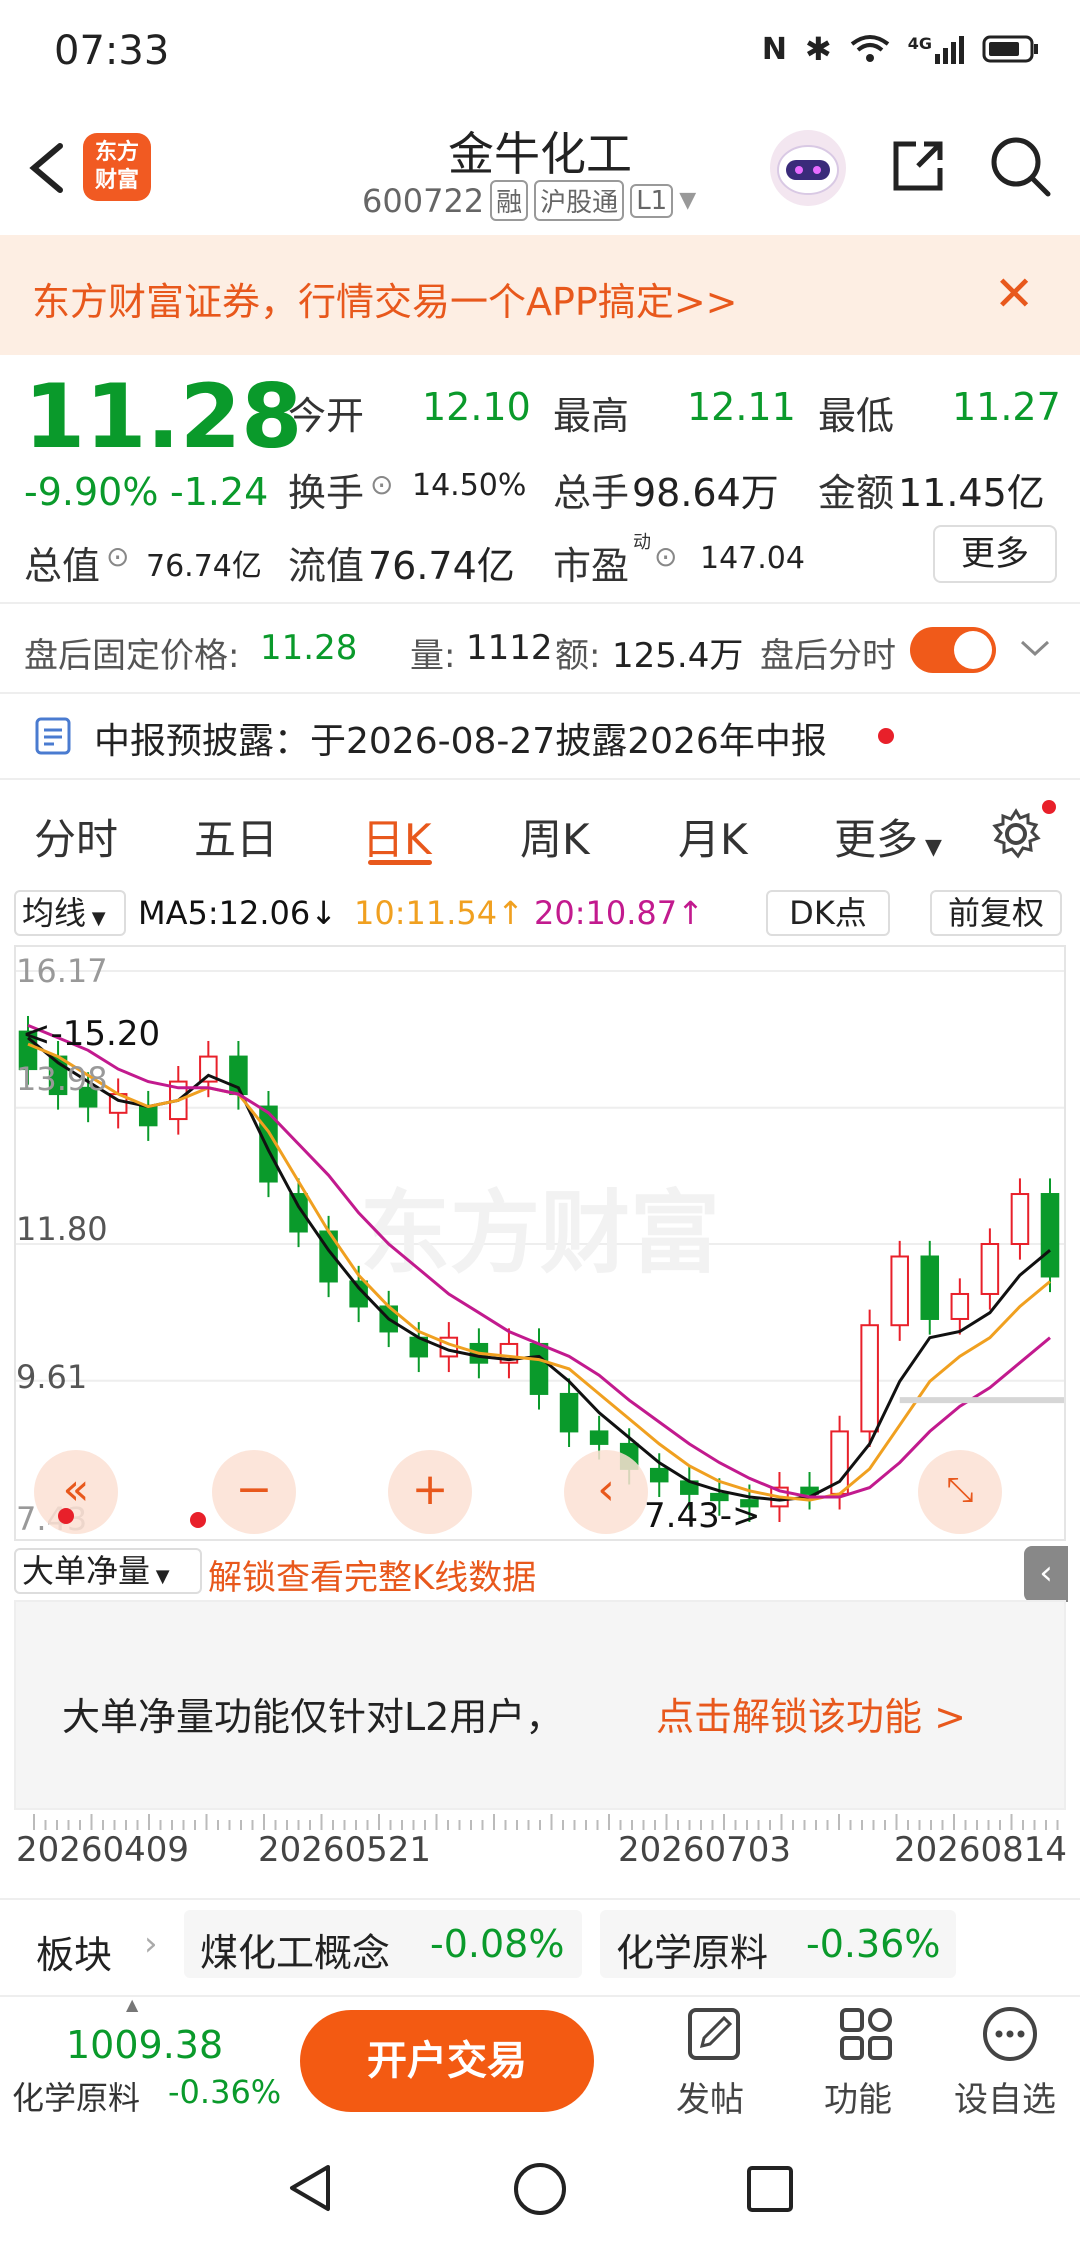  Describe the element at coordinates (901, 49) in the screenshot. I see `status-icons: N ✱ 4G` at that location.